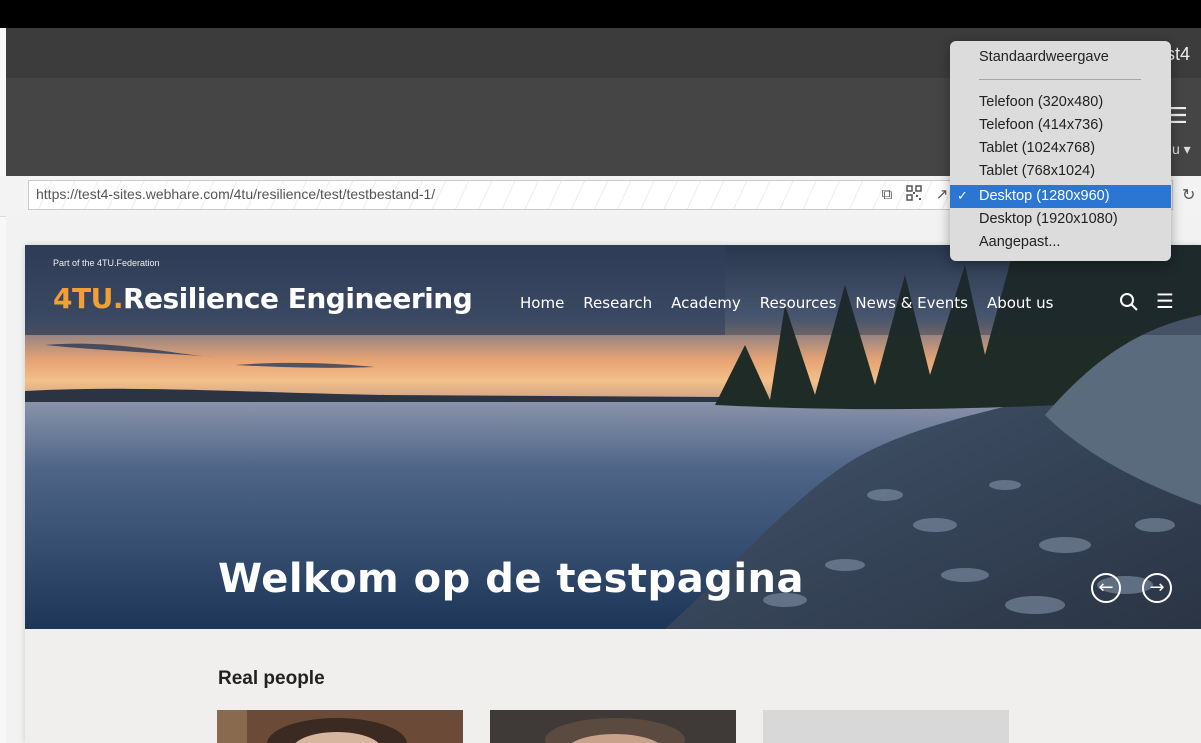 This screenshot has width=1201, height=743. Describe the element at coordinates (1048, 219) in the screenshot. I see `menu-item-label: Desktop (1920x1080)` at that location.